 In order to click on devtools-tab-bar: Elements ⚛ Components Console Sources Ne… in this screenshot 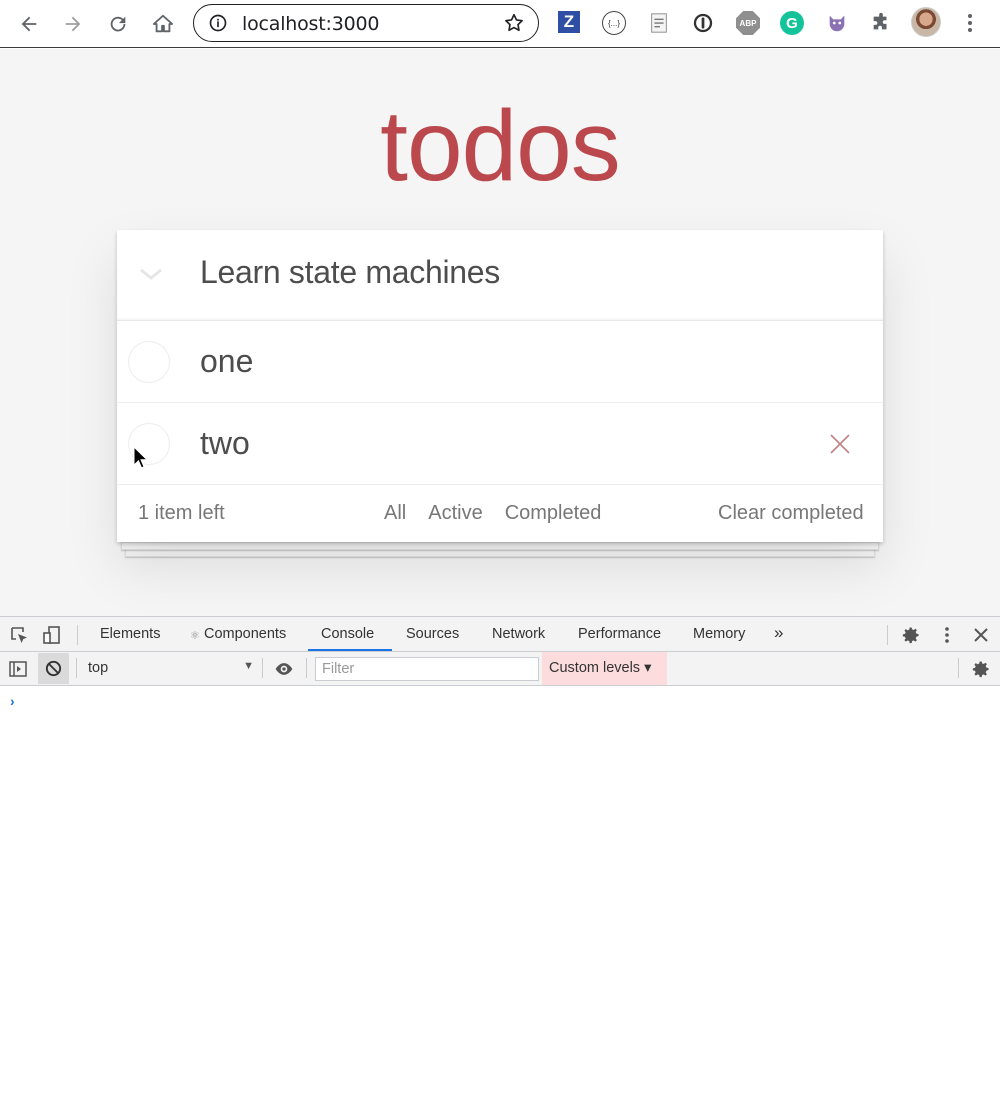, I will do `click(500, 634)`.